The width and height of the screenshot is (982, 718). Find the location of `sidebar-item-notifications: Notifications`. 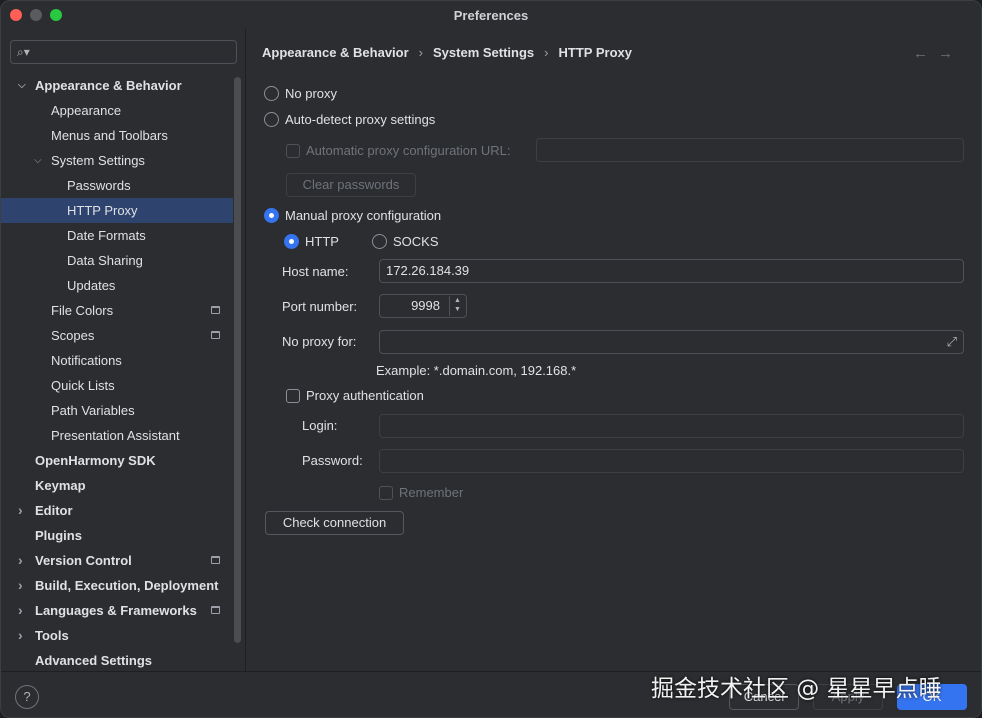

sidebar-item-notifications: Notifications is located at coordinates (117, 360).